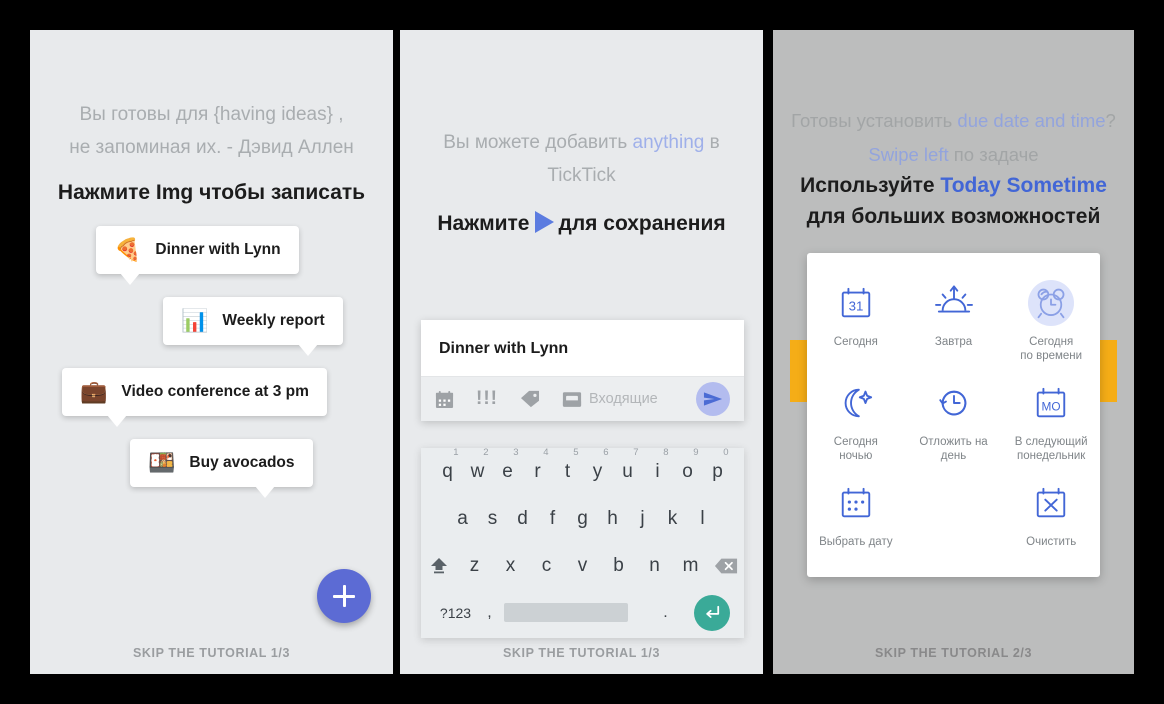 The height and width of the screenshot is (704, 1164). What do you see at coordinates (953, 653) in the screenshot?
I see `skip-tutorial-link: SKIP THE TUTORIAL 2/3` at bounding box center [953, 653].